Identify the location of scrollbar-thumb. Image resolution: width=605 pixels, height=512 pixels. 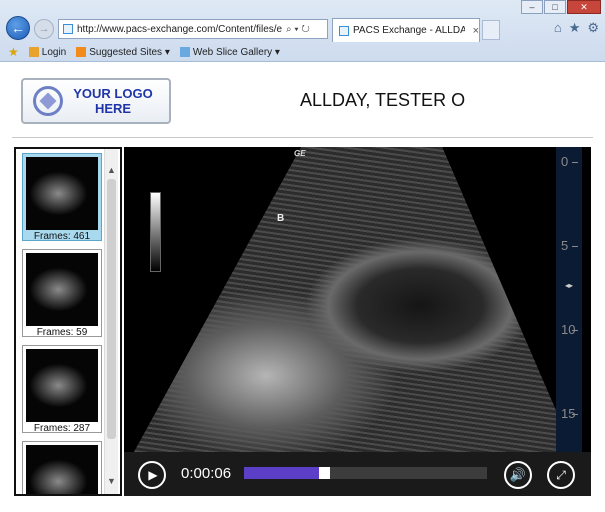
(111, 309).